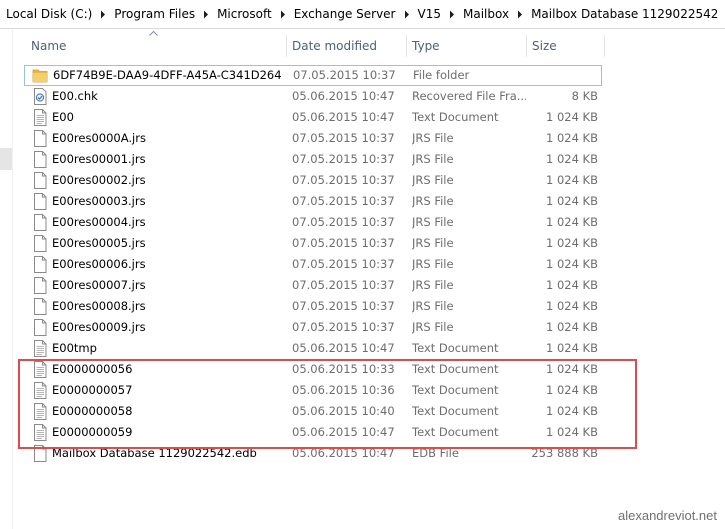  Describe the element at coordinates (99, 222) in the screenshot. I see `file-name: E00res00004.jrs` at that location.